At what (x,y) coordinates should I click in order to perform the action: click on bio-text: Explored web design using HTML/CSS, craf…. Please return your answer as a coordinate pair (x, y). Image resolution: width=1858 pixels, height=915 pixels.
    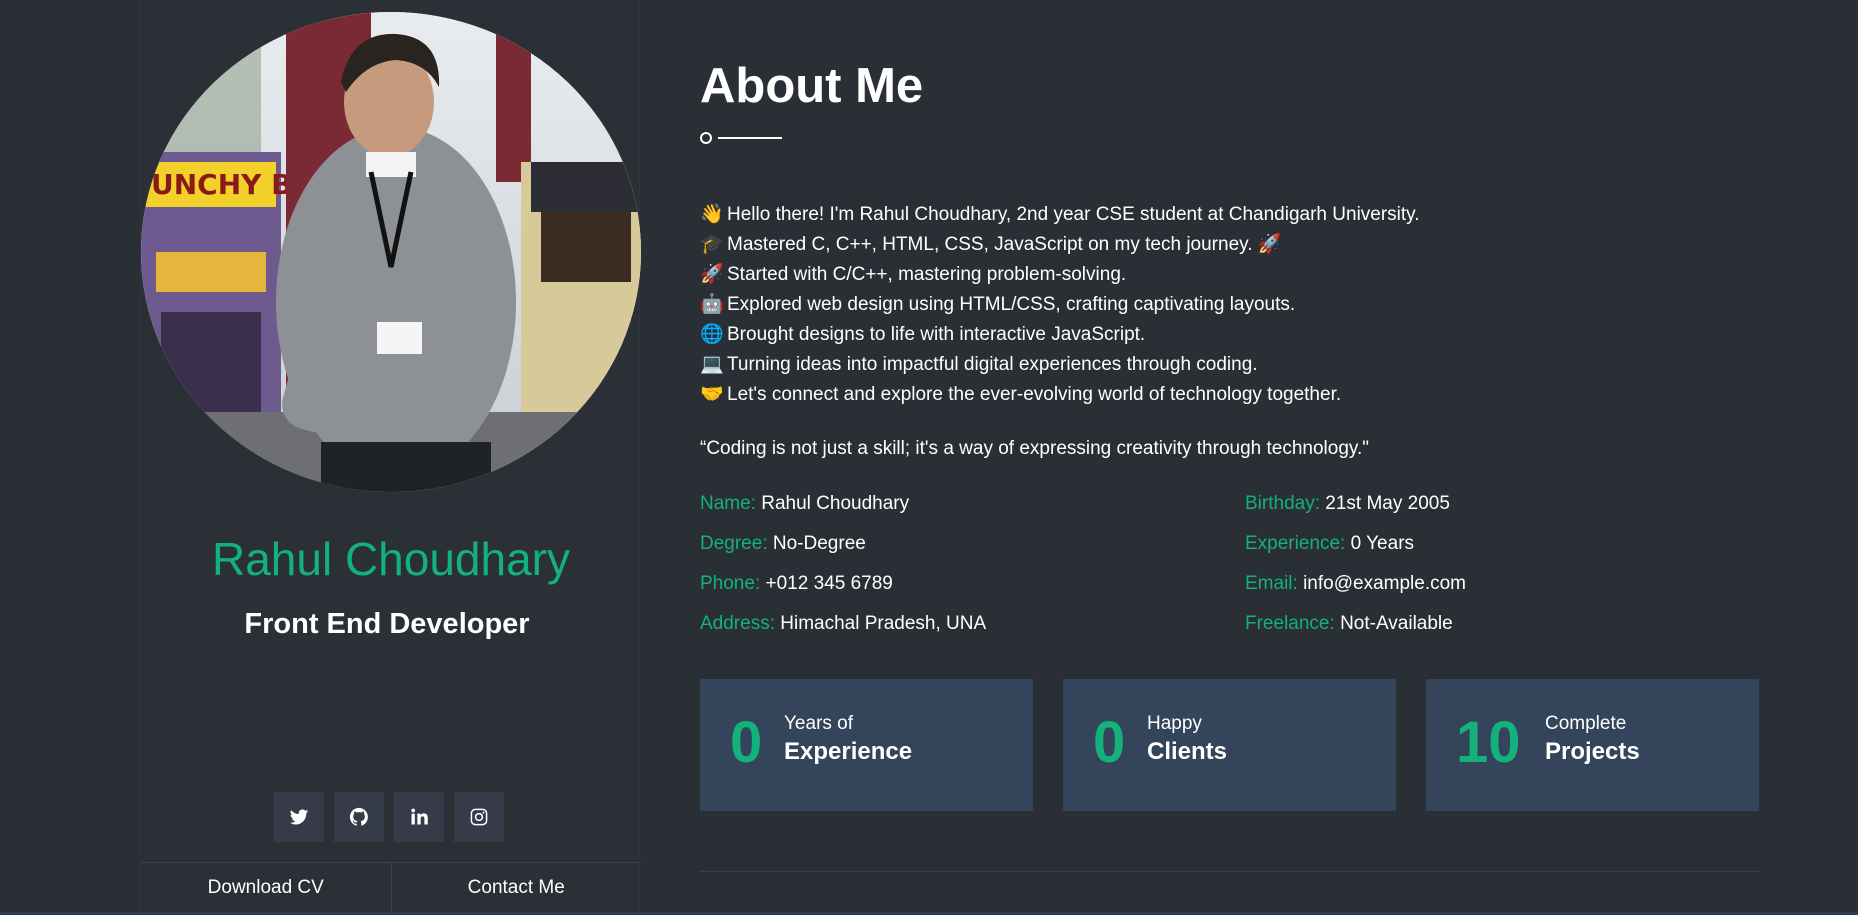
    Looking at the image, I should click on (1011, 304).